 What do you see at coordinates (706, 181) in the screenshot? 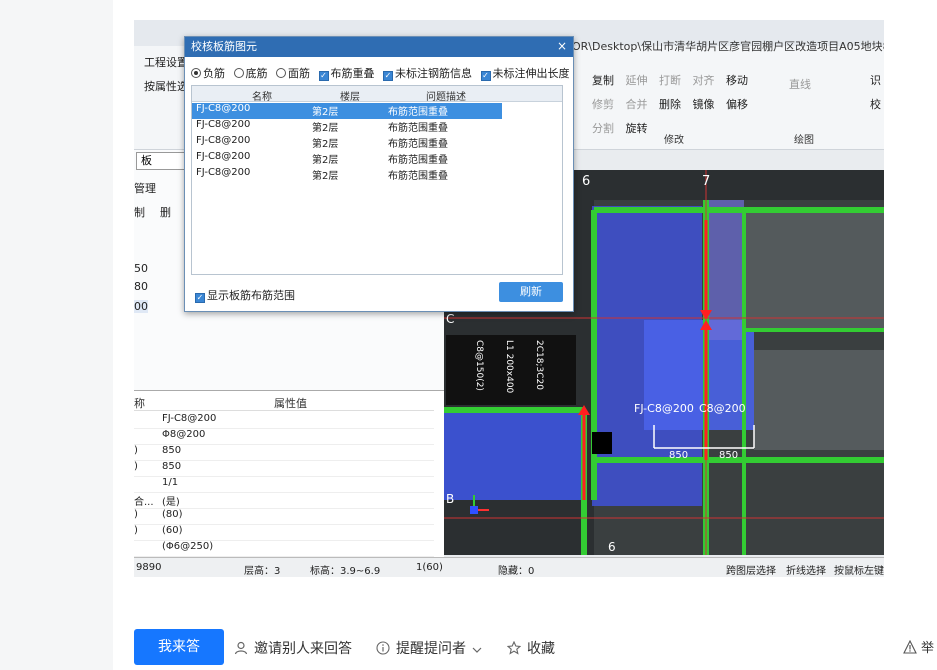
I see `axis-label-7: 7` at bounding box center [706, 181].